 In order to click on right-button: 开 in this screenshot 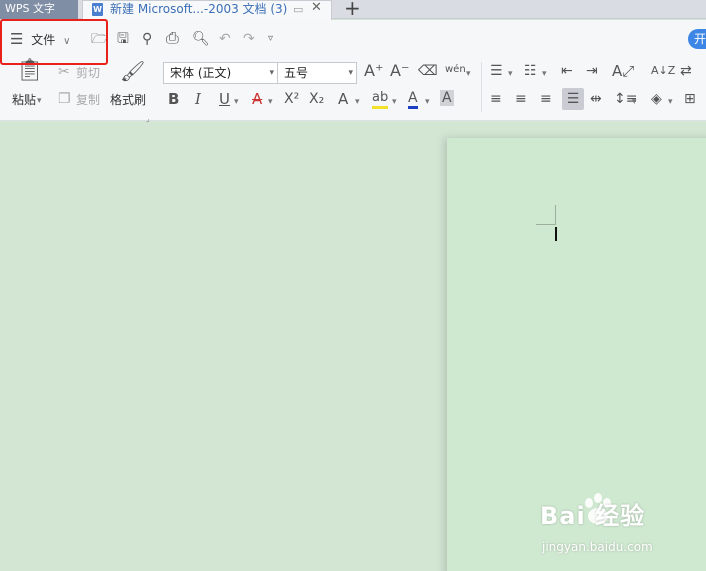, I will do `click(697, 39)`.